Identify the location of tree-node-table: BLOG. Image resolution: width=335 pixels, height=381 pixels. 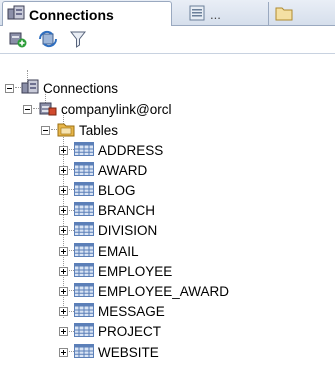
(97, 190).